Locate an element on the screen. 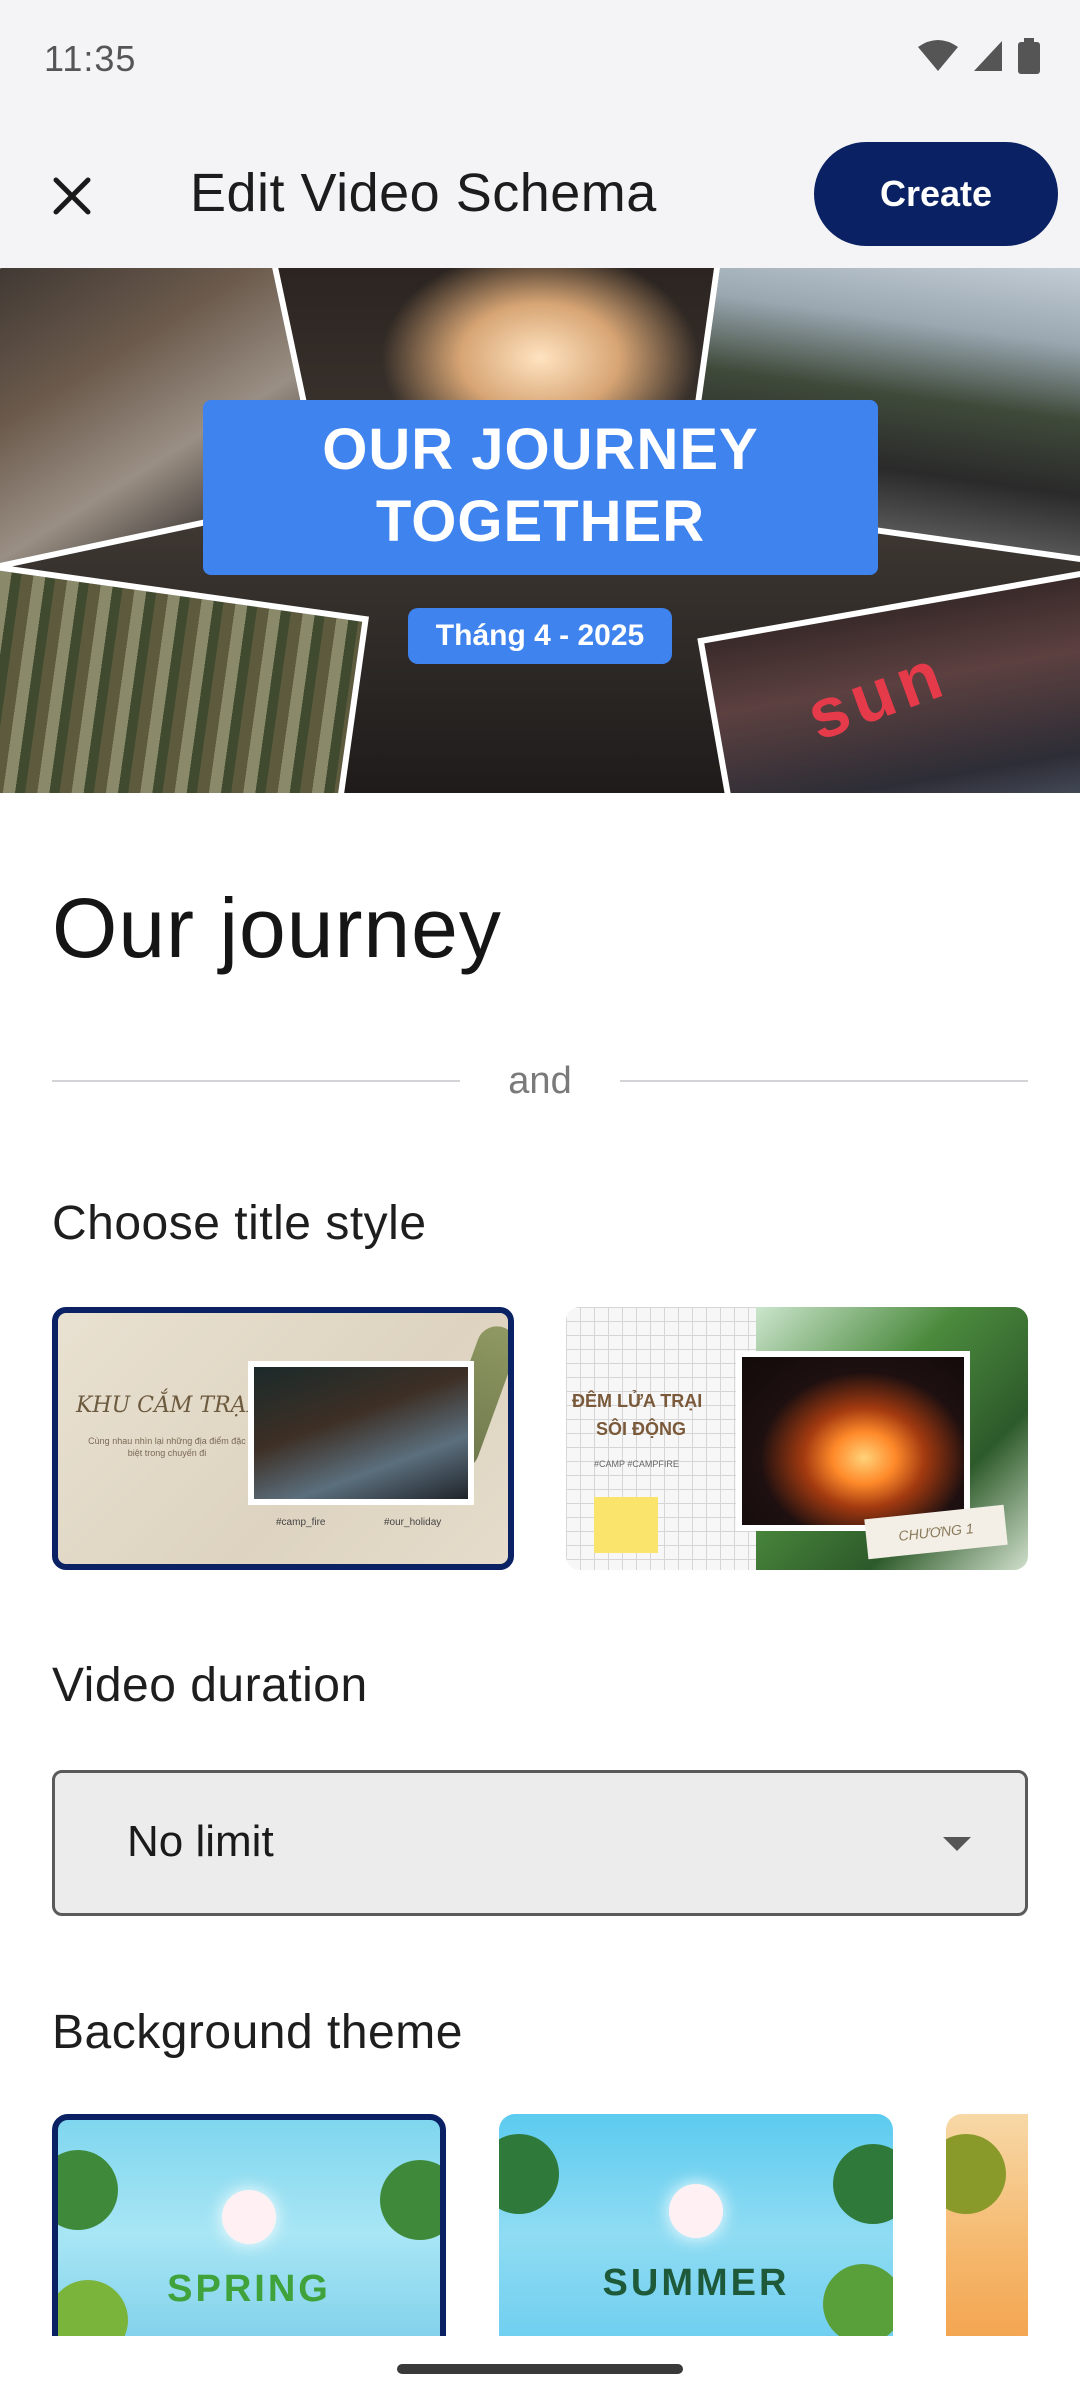 The image size is (1080, 2400). campfire-photo is located at coordinates (853, 1441).